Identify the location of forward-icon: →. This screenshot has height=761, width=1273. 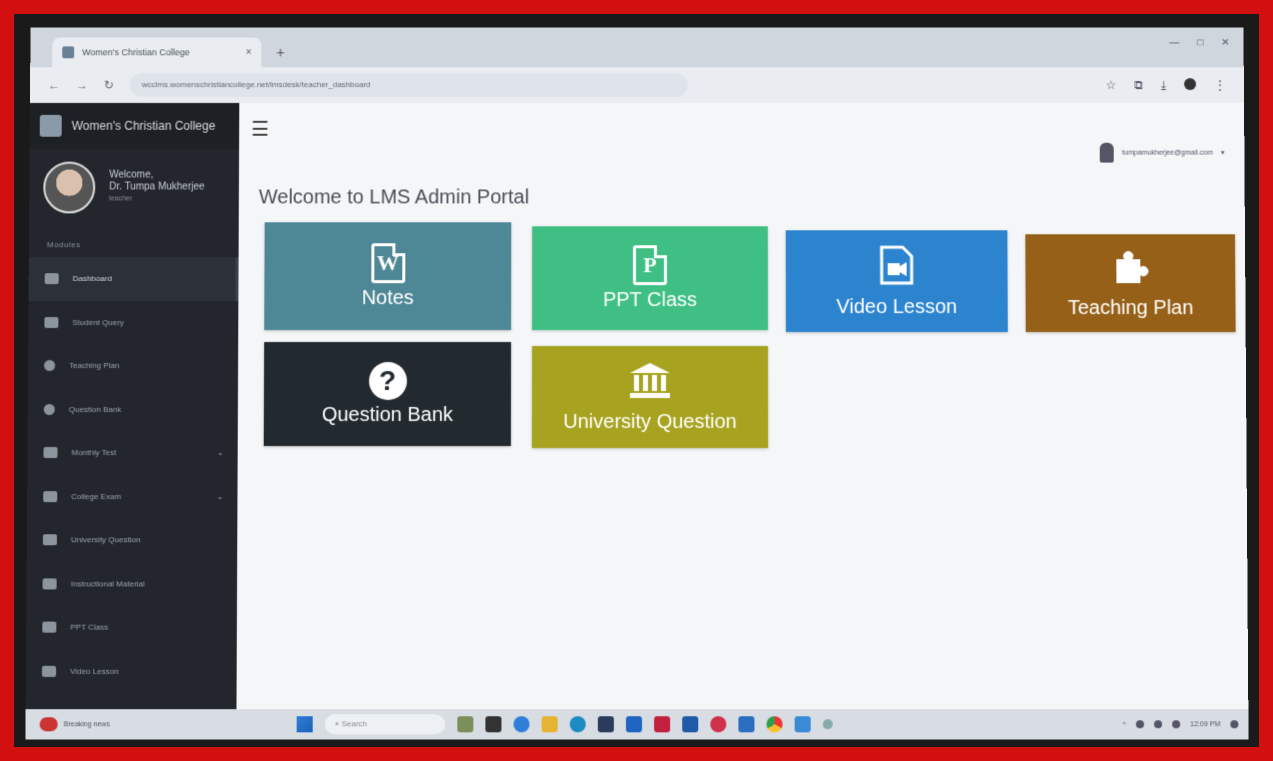
(82, 85).